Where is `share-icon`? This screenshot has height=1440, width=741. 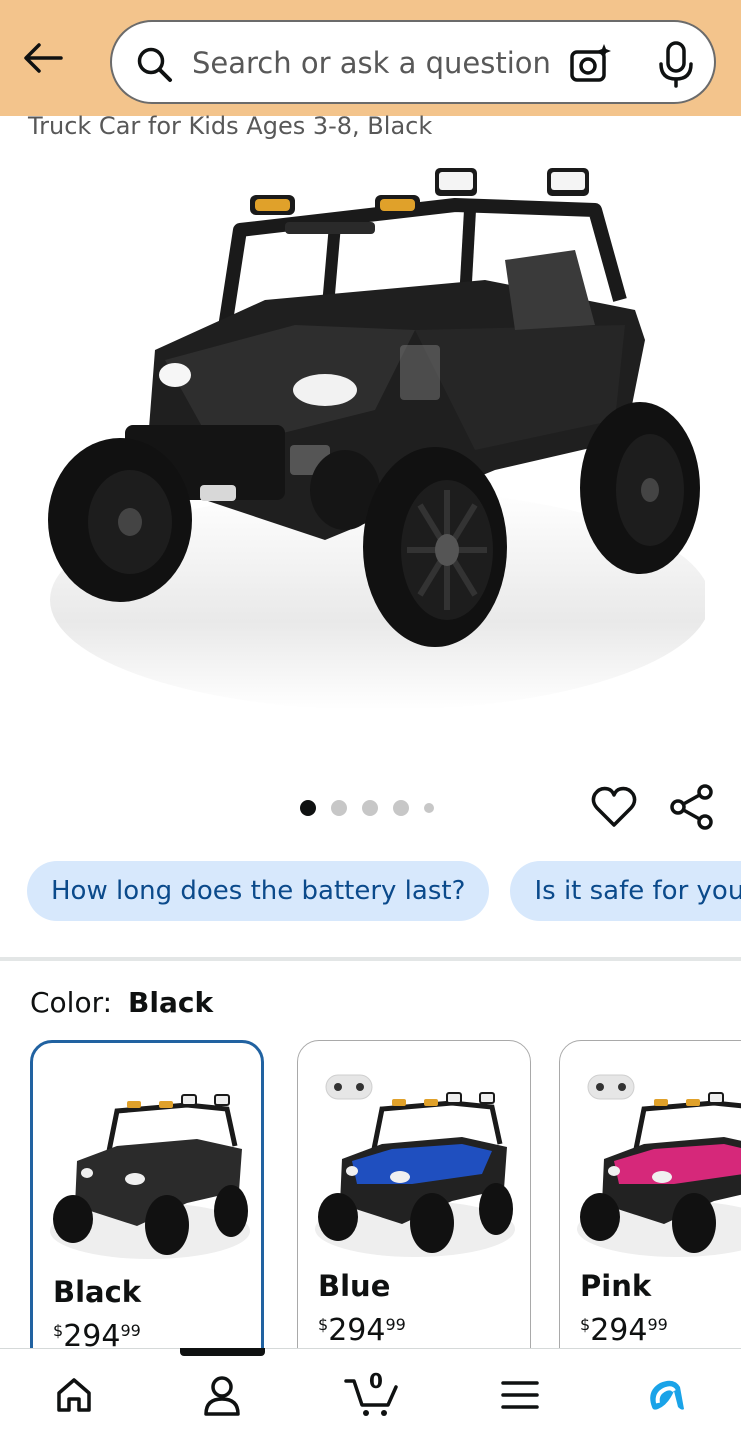
share-icon is located at coordinates (692, 807).